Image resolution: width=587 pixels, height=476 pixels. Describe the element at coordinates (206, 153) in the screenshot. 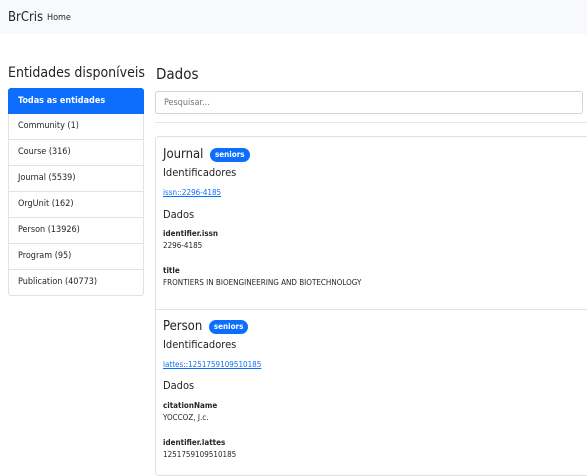

I see `result-header: Journal seniors` at that location.